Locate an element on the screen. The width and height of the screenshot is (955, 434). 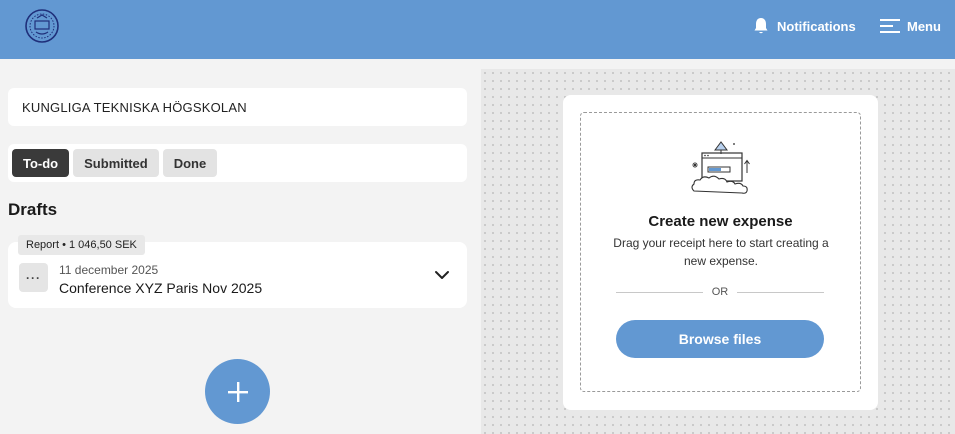
or-label: OR is located at coordinates (720, 292).